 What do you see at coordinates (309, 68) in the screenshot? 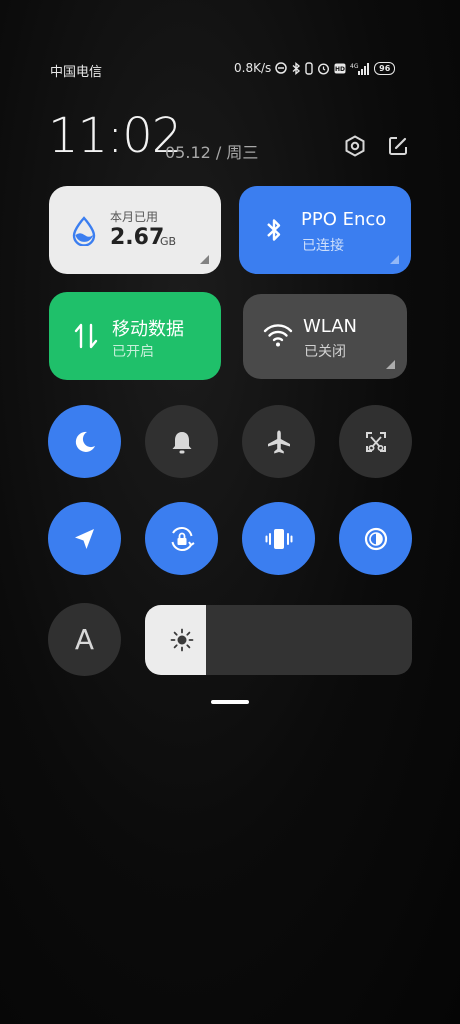
I see `headset-battery-icon` at bounding box center [309, 68].